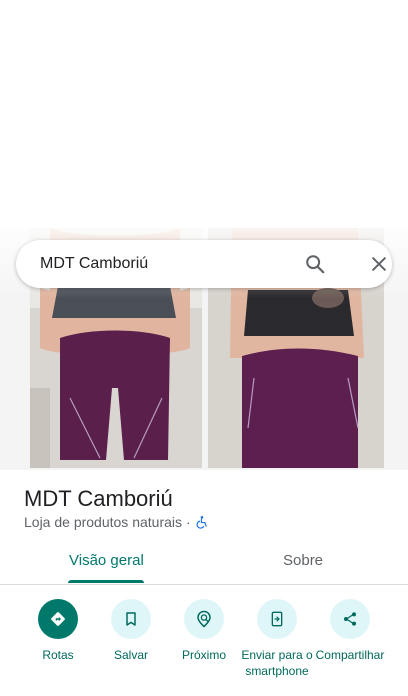  What do you see at coordinates (98, 498) in the screenshot?
I see `place-title: MDT Camboriú` at bounding box center [98, 498].